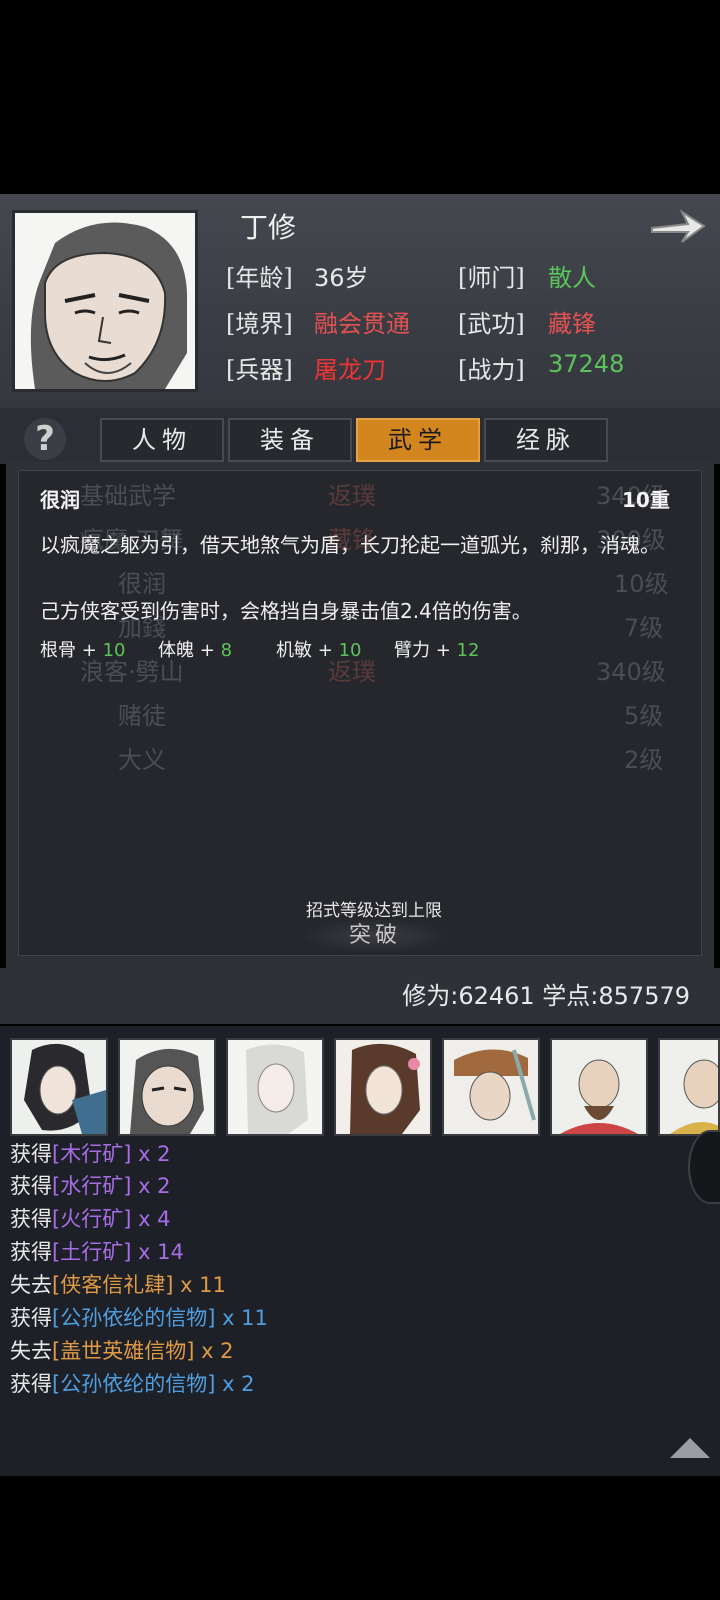  I want to click on sect-label: [师门], so click(491, 278).